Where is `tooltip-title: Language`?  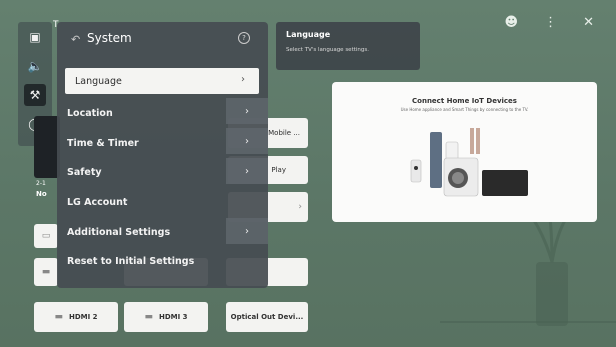
tooltip-title: Language is located at coordinates (308, 34).